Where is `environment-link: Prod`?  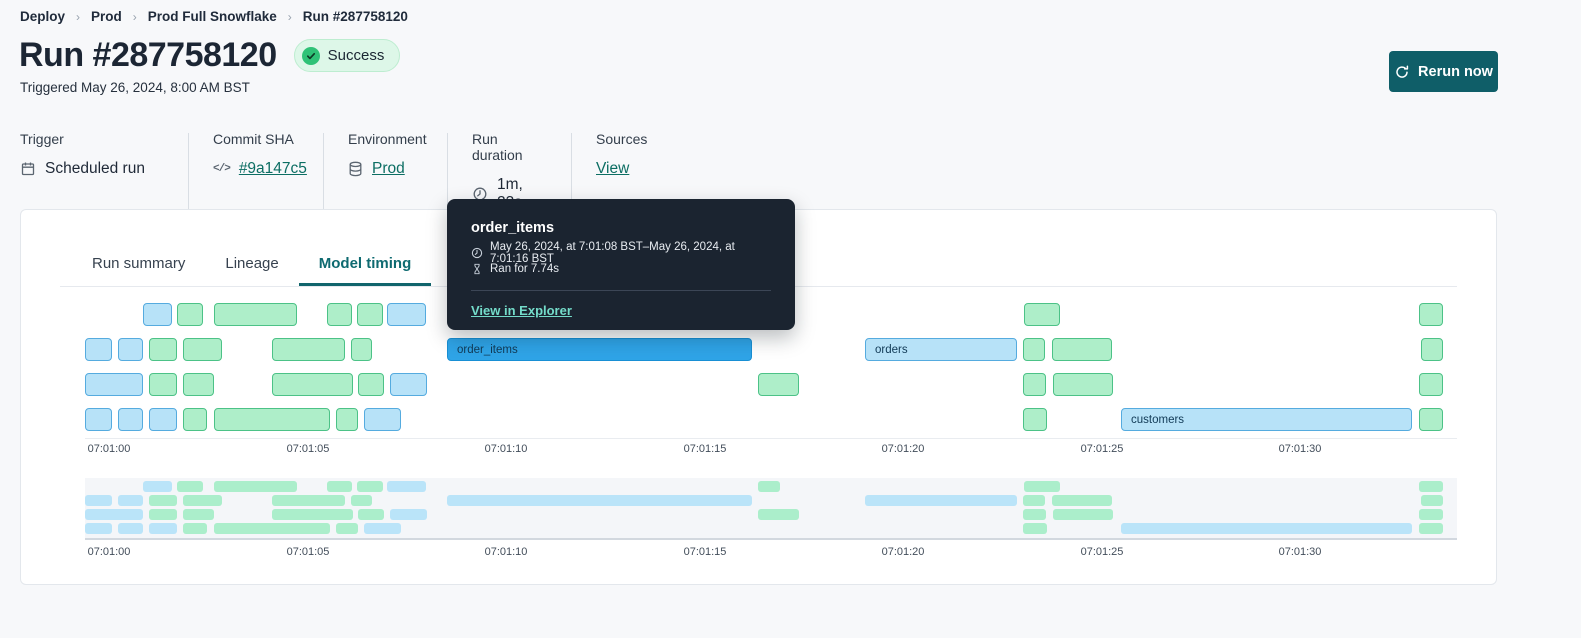
environment-link: Prod is located at coordinates (388, 169).